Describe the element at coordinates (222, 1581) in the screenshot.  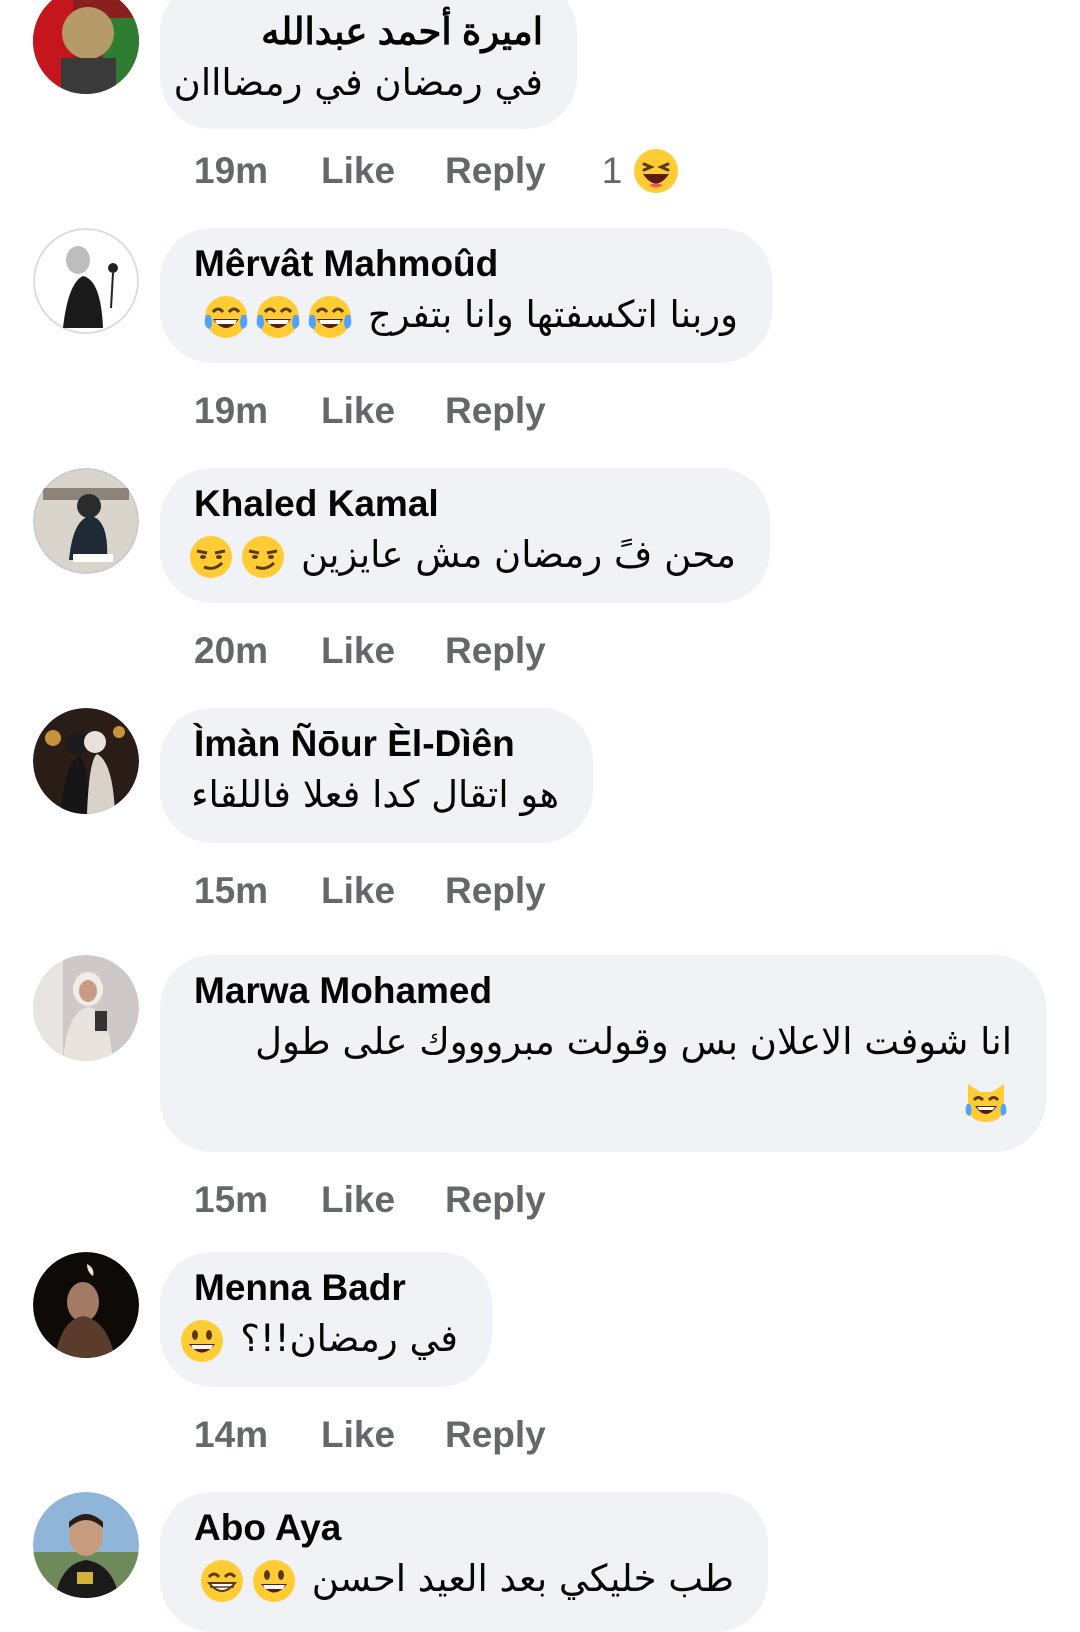
I see `beaming-face-emoji-icon` at that location.